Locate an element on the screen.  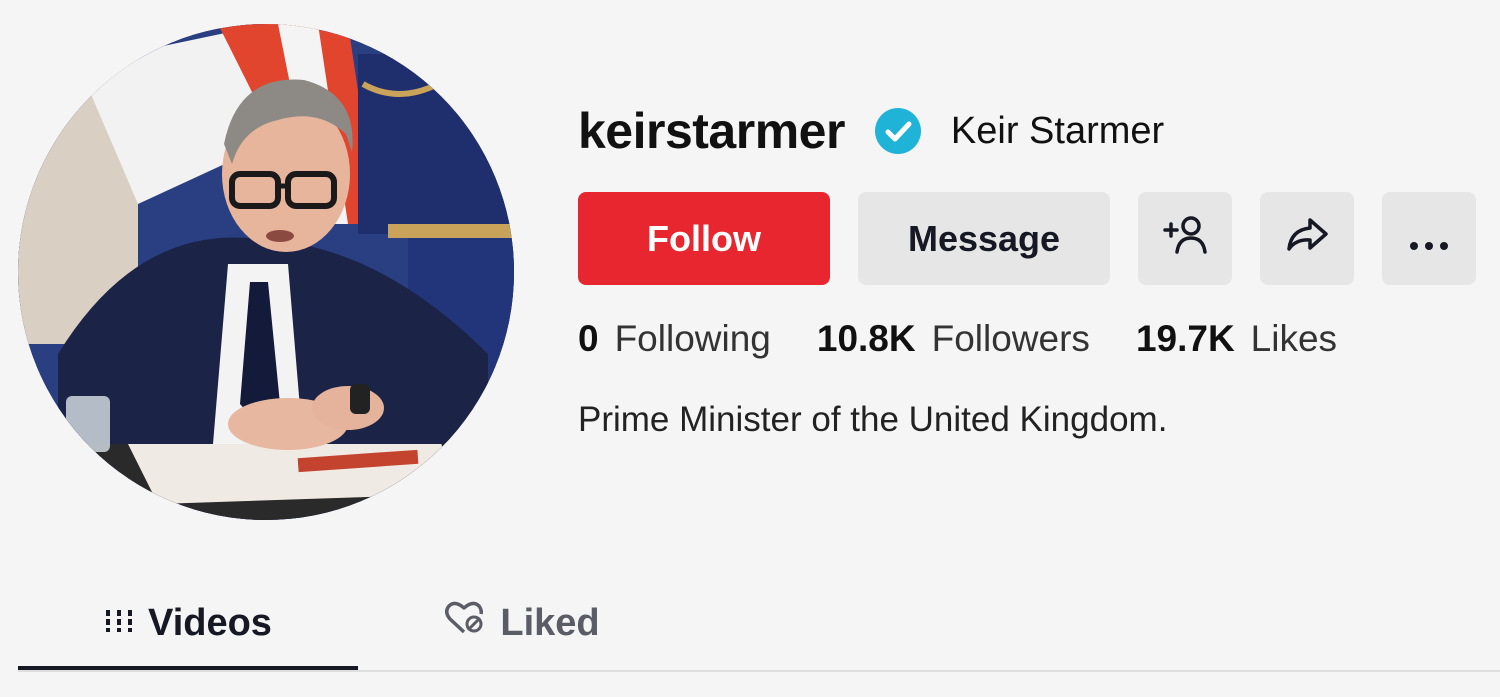
profile-stats: 0 Following 10.8K Followers 19.7K Likes is located at coordinates (957, 339).